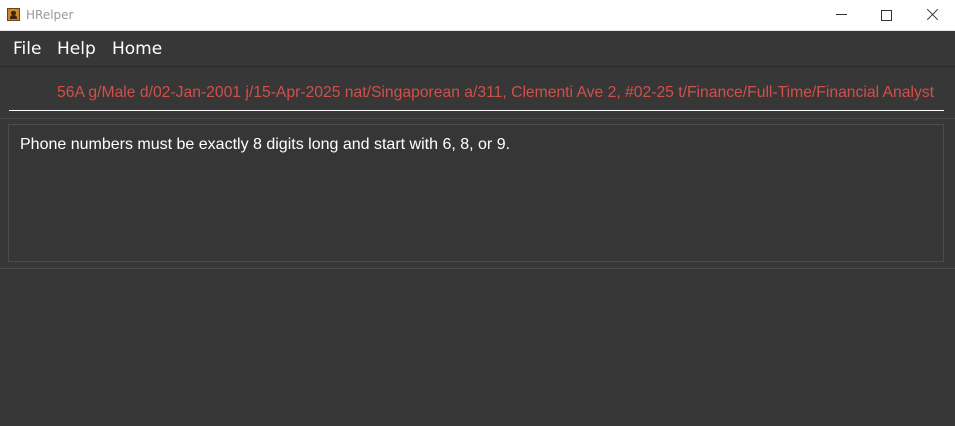 The image size is (955, 426). What do you see at coordinates (50, 15) in the screenshot?
I see `window-title: HRelper` at bounding box center [50, 15].